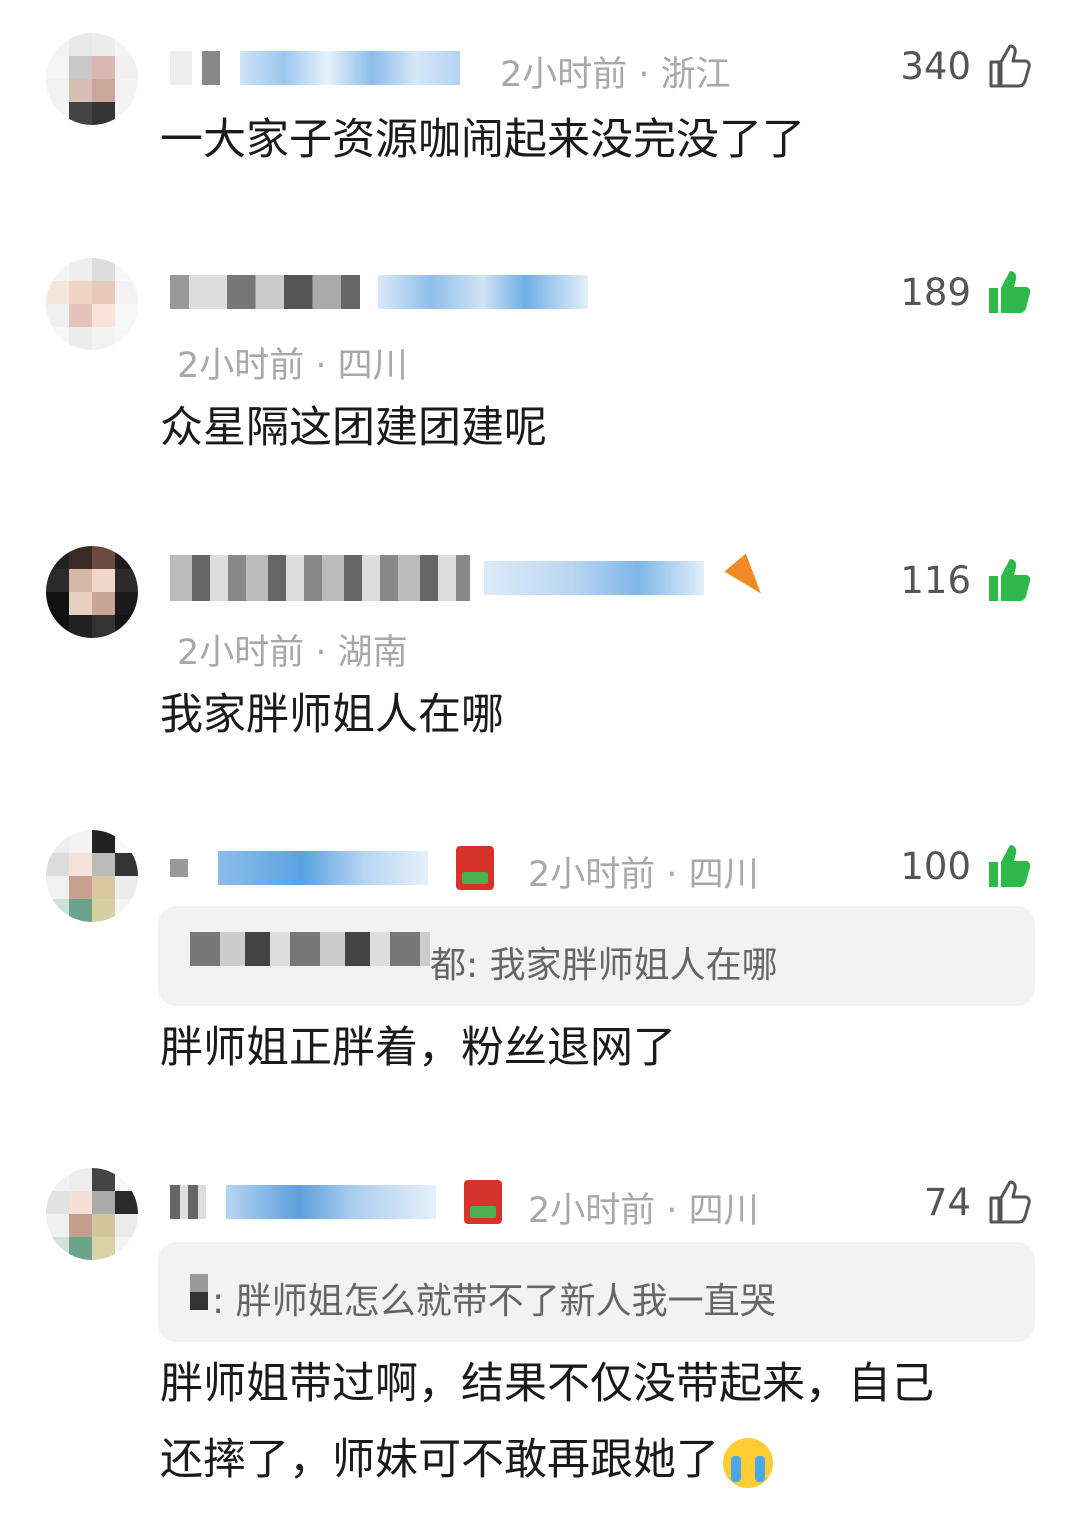 This screenshot has width=1079, height=1516. What do you see at coordinates (935, 292) in the screenshot?
I see `like-count: 189` at bounding box center [935, 292].